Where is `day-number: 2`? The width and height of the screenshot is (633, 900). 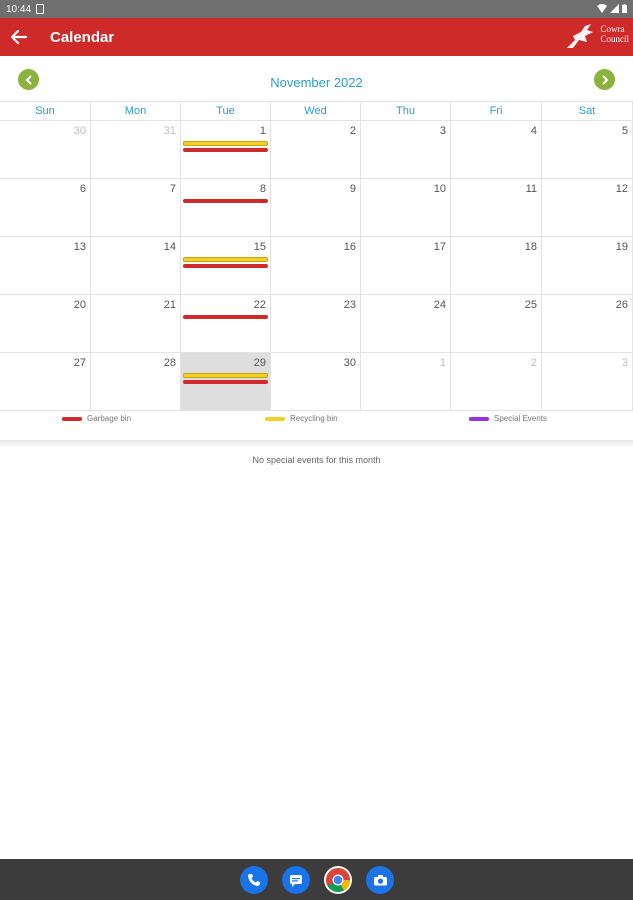 day-number: 2 is located at coordinates (352, 131).